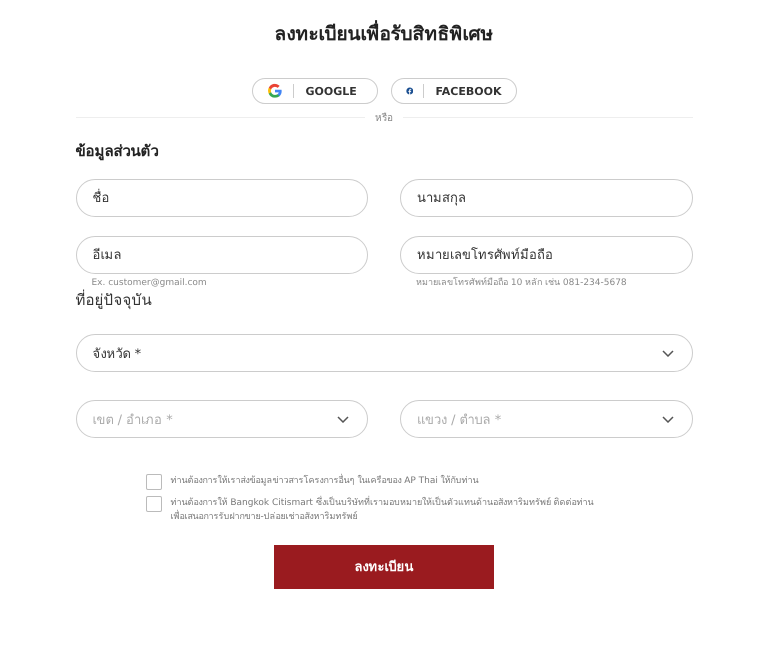 This screenshot has width=768, height=651. I want to click on field-hint: Ex. customer@gmail.com, so click(149, 283).